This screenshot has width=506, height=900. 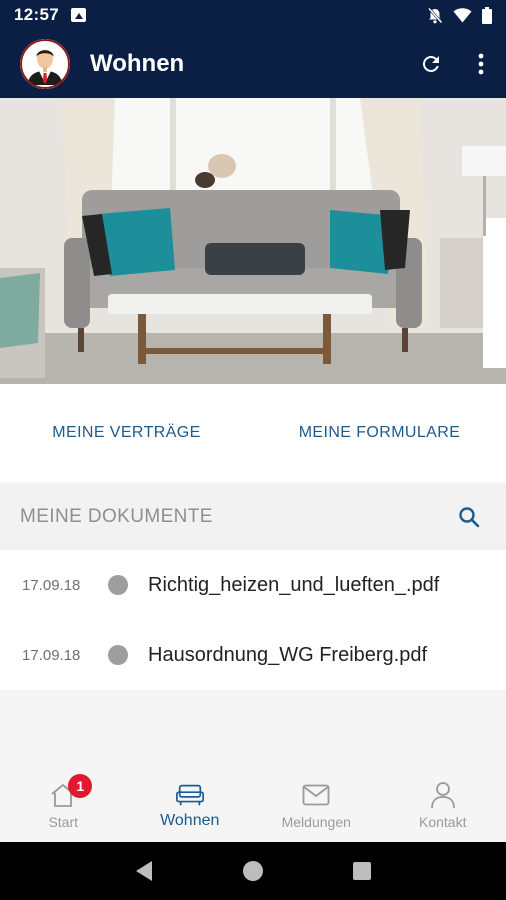 I want to click on back-button, so click(x=144, y=871).